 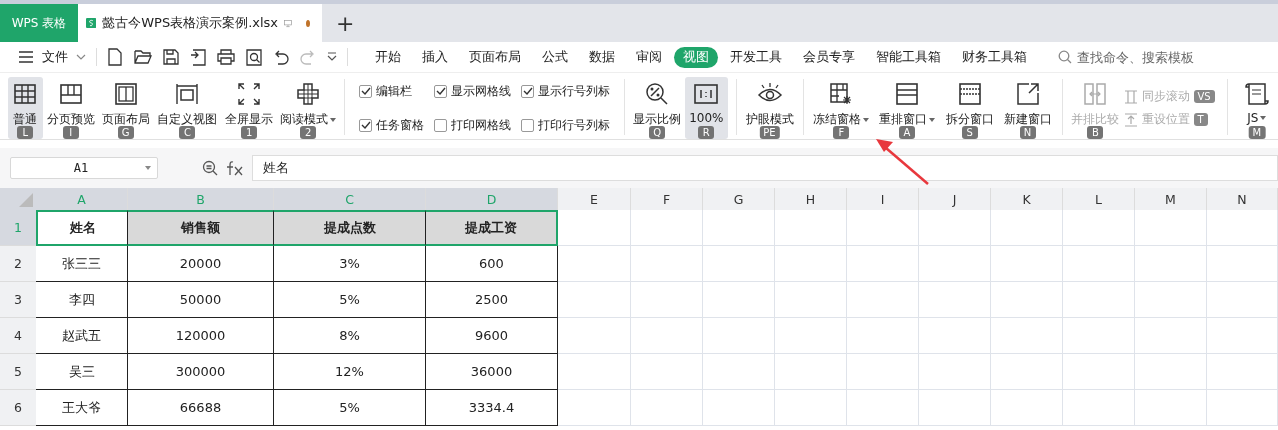 What do you see at coordinates (649, 57) in the screenshot?
I see `ribbon-tab: 审阅` at bounding box center [649, 57].